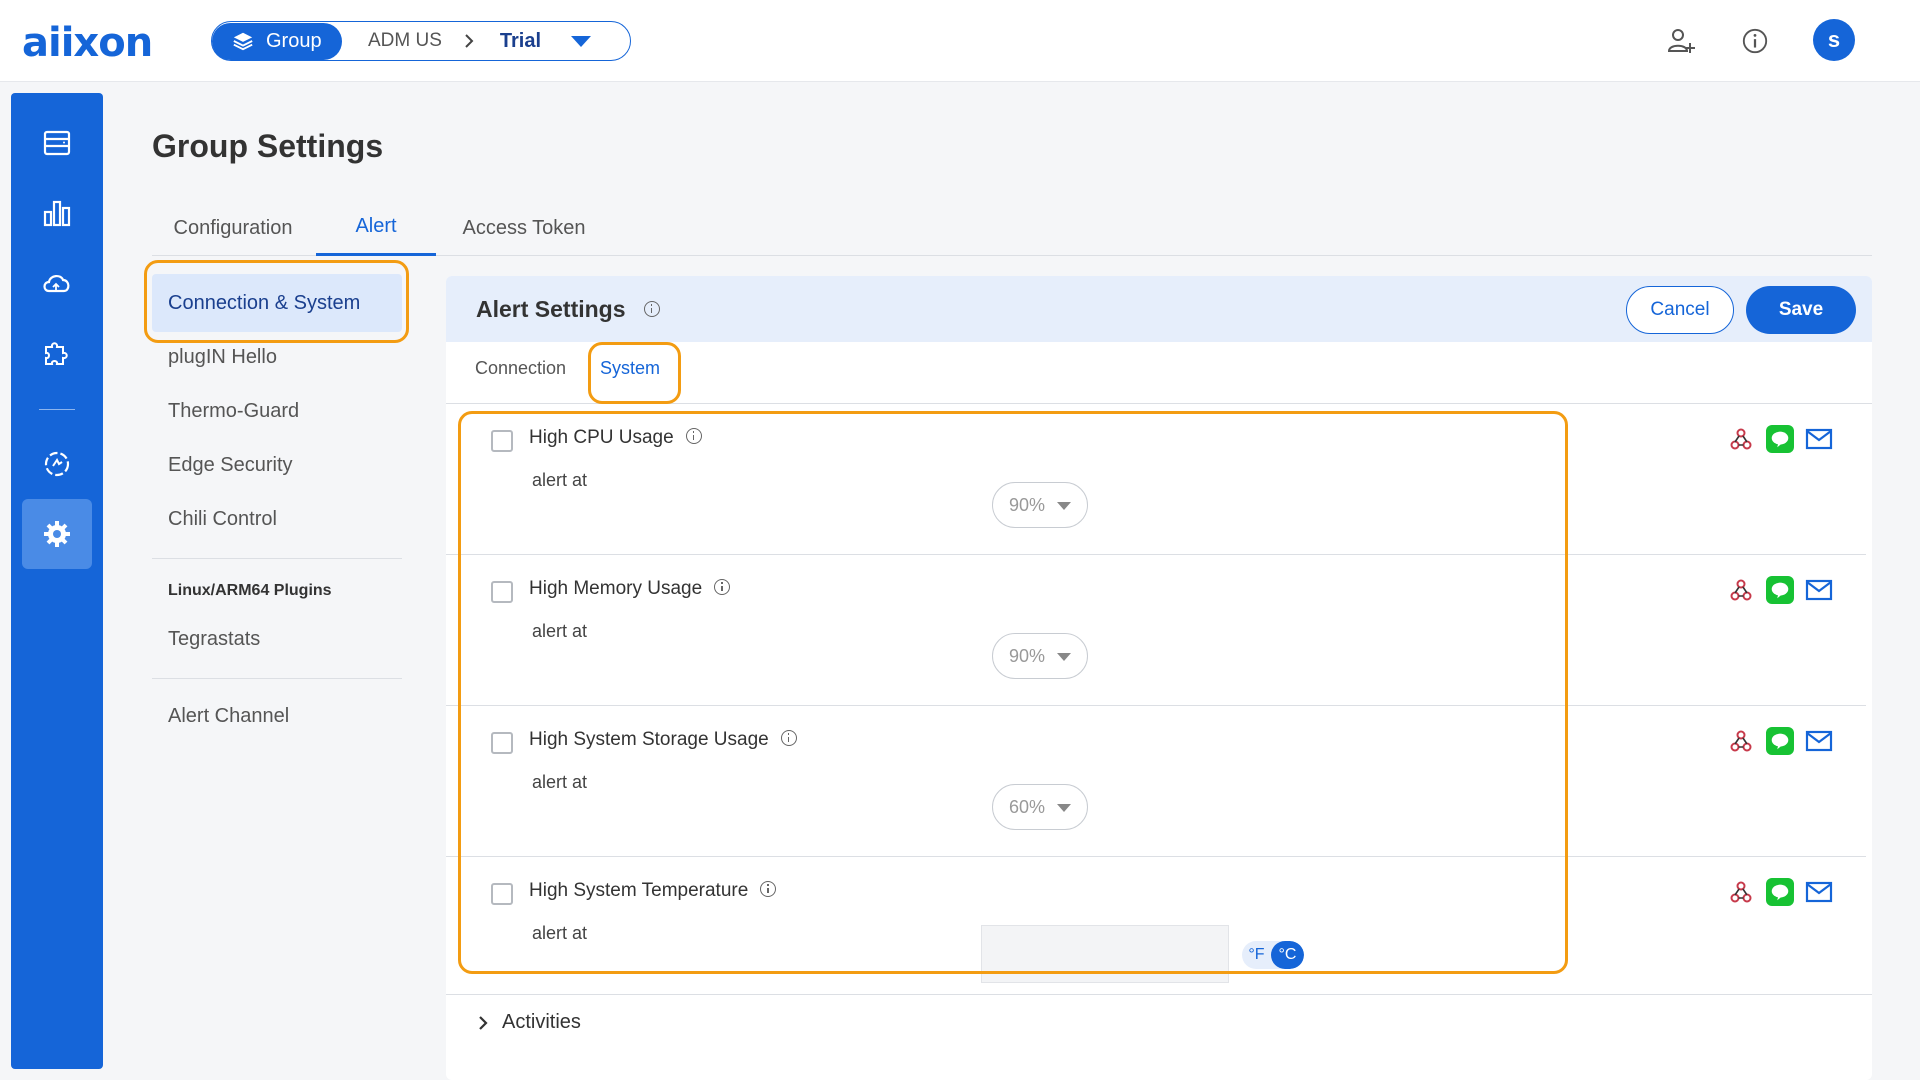 The image size is (1920, 1080). Describe the element at coordinates (1680, 310) in the screenshot. I see `cancel-button: Cancel` at that location.